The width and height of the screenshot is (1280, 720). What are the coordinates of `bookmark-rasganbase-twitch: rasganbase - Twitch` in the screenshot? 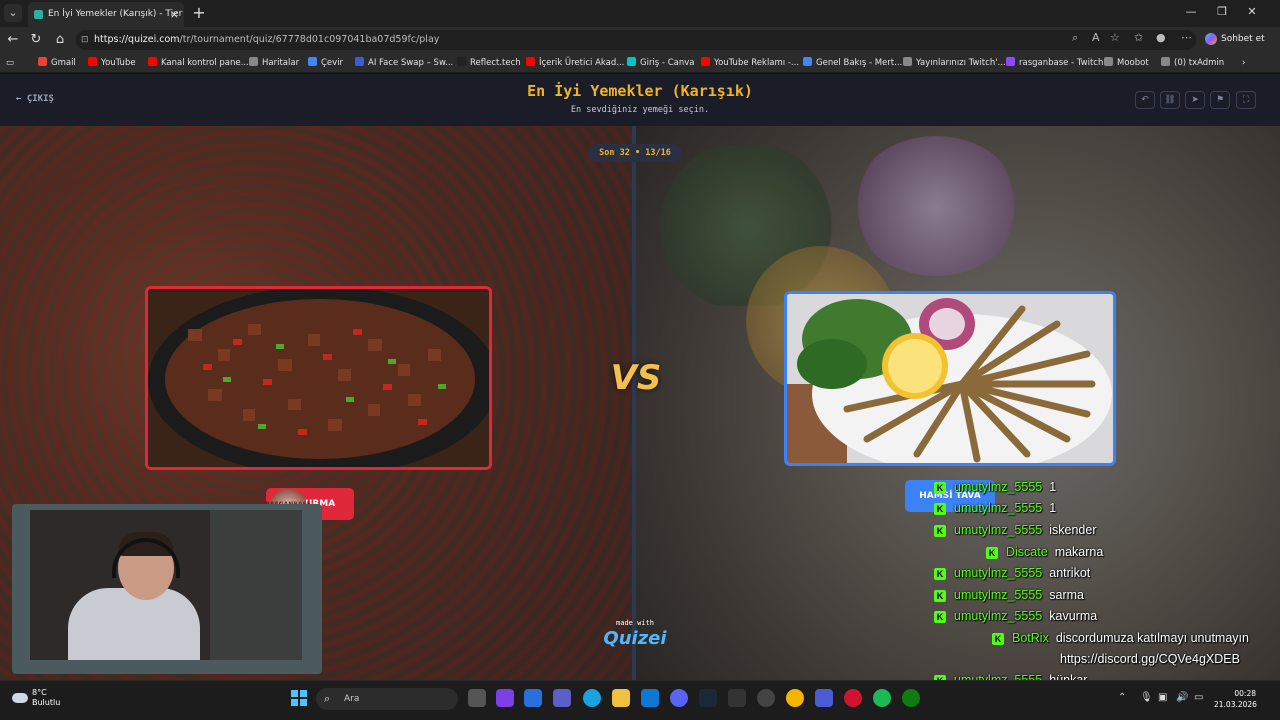 It's located at (1054, 63).